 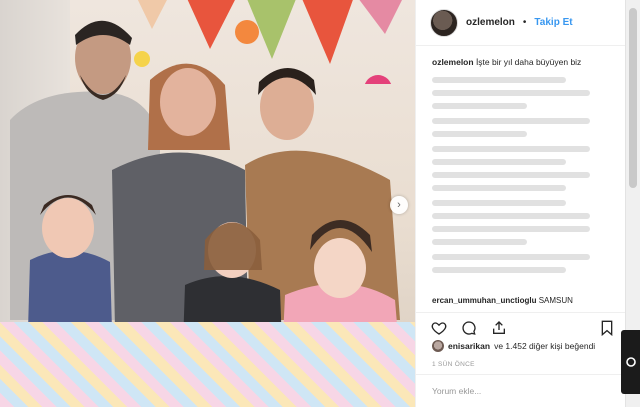 I want to click on post-username: ozlemelon, so click(x=490, y=22).